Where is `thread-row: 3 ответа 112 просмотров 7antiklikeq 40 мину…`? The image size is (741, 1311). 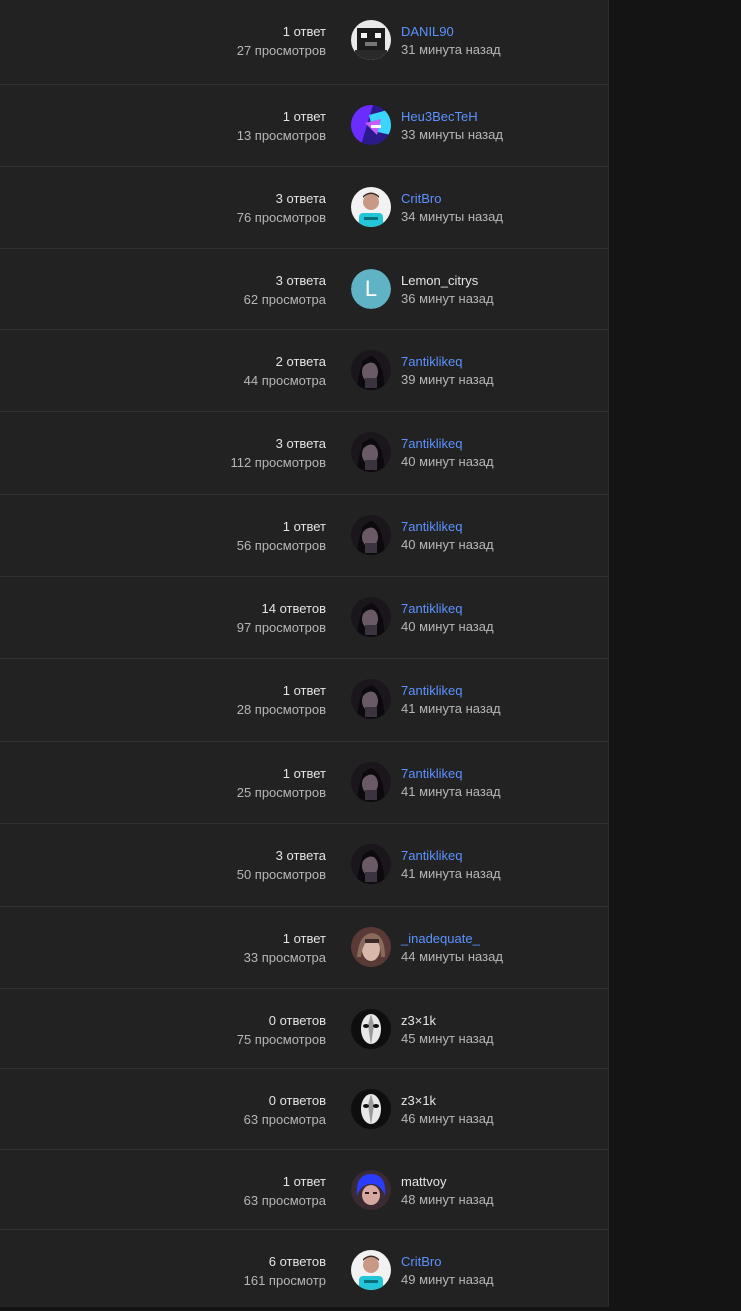 thread-row: 3 ответа 112 просмотров 7antiklikeq 40 мину… is located at coordinates (304, 452).